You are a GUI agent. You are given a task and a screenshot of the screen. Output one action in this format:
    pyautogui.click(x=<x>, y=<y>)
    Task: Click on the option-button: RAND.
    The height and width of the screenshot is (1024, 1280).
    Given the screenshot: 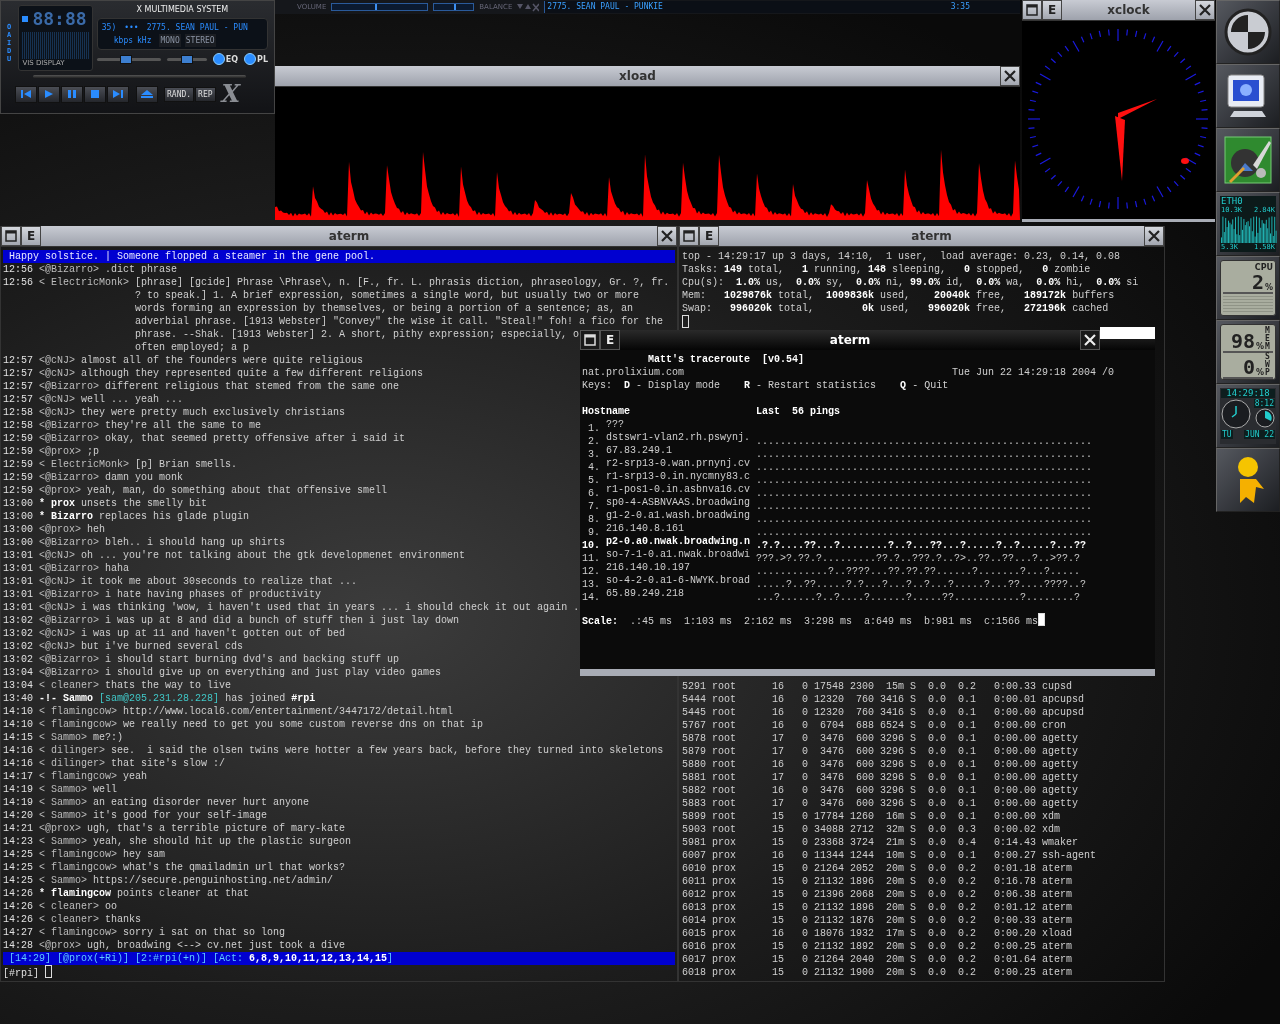 What is the action you would take?
    pyautogui.click(x=179, y=94)
    